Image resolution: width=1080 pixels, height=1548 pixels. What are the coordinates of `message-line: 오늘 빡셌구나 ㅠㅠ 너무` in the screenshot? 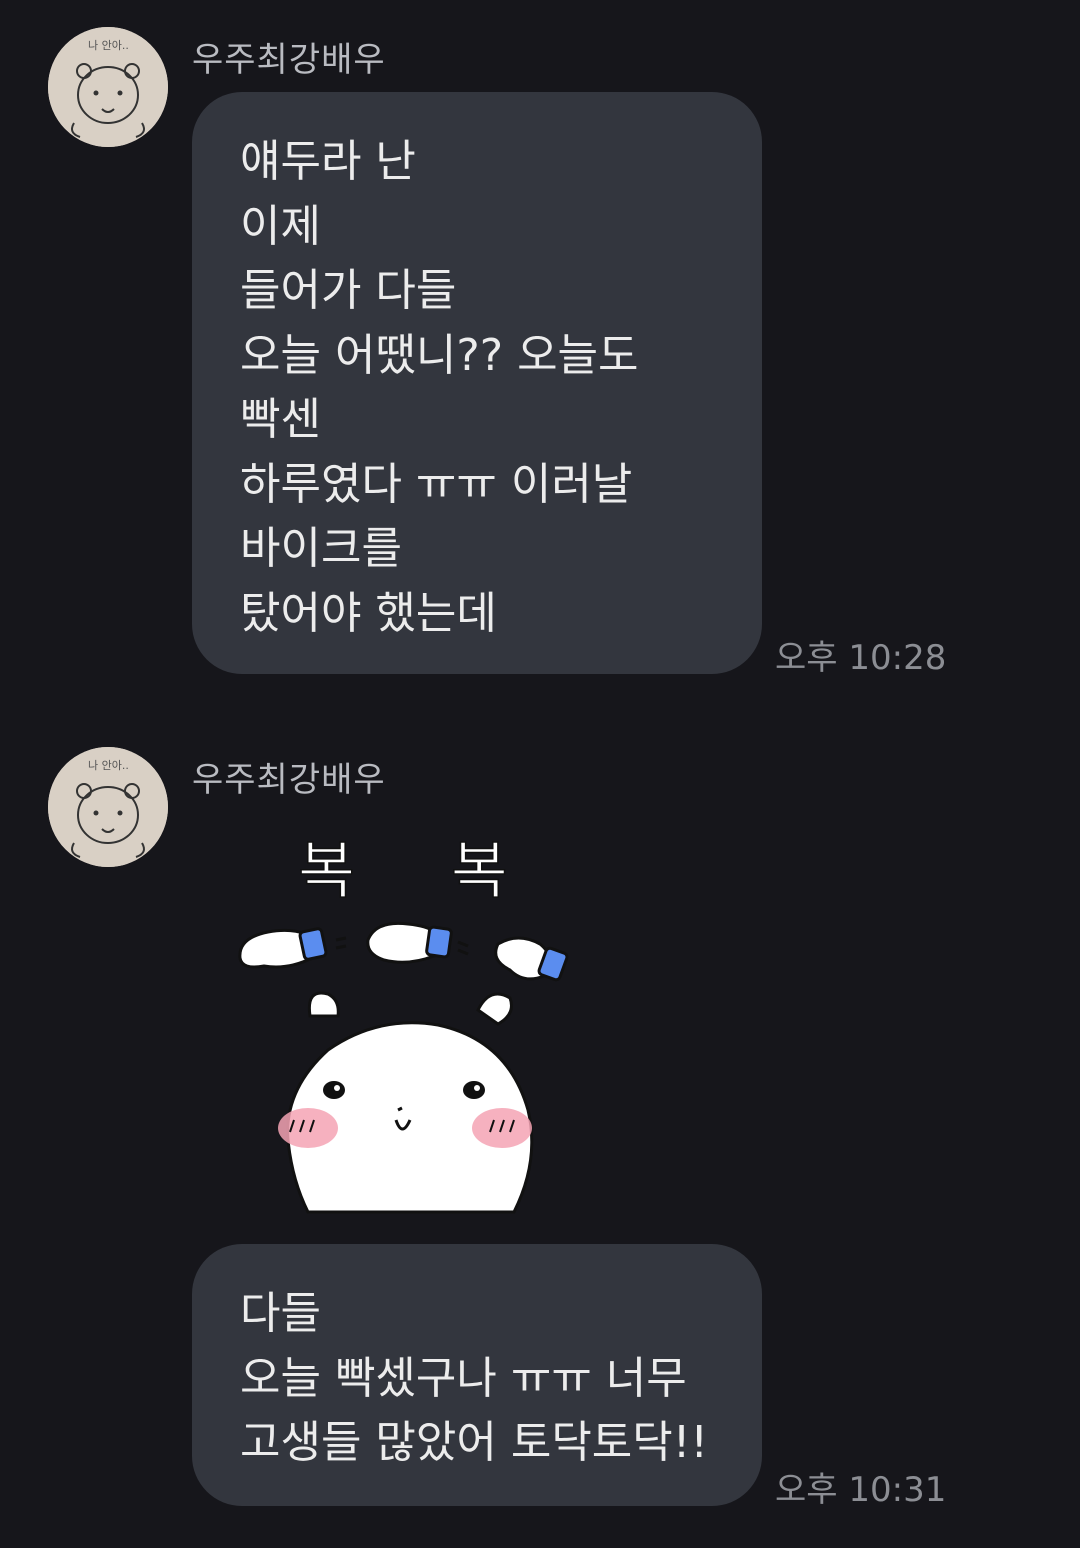 It's located at (463, 1378).